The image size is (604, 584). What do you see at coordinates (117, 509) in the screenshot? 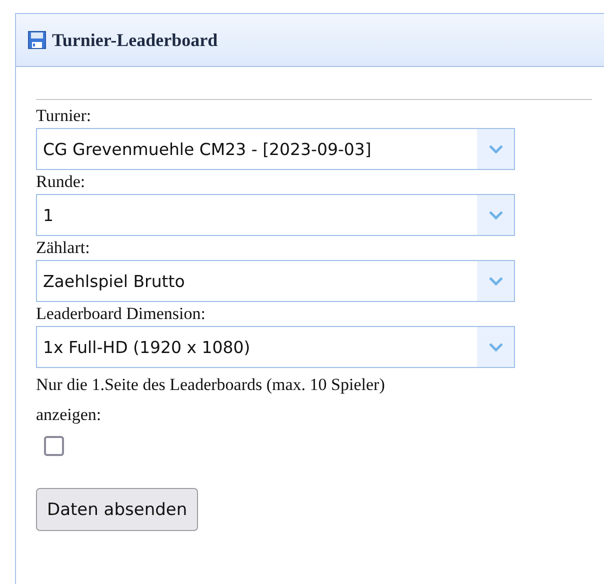
I see `submit-button: Daten absenden` at bounding box center [117, 509].